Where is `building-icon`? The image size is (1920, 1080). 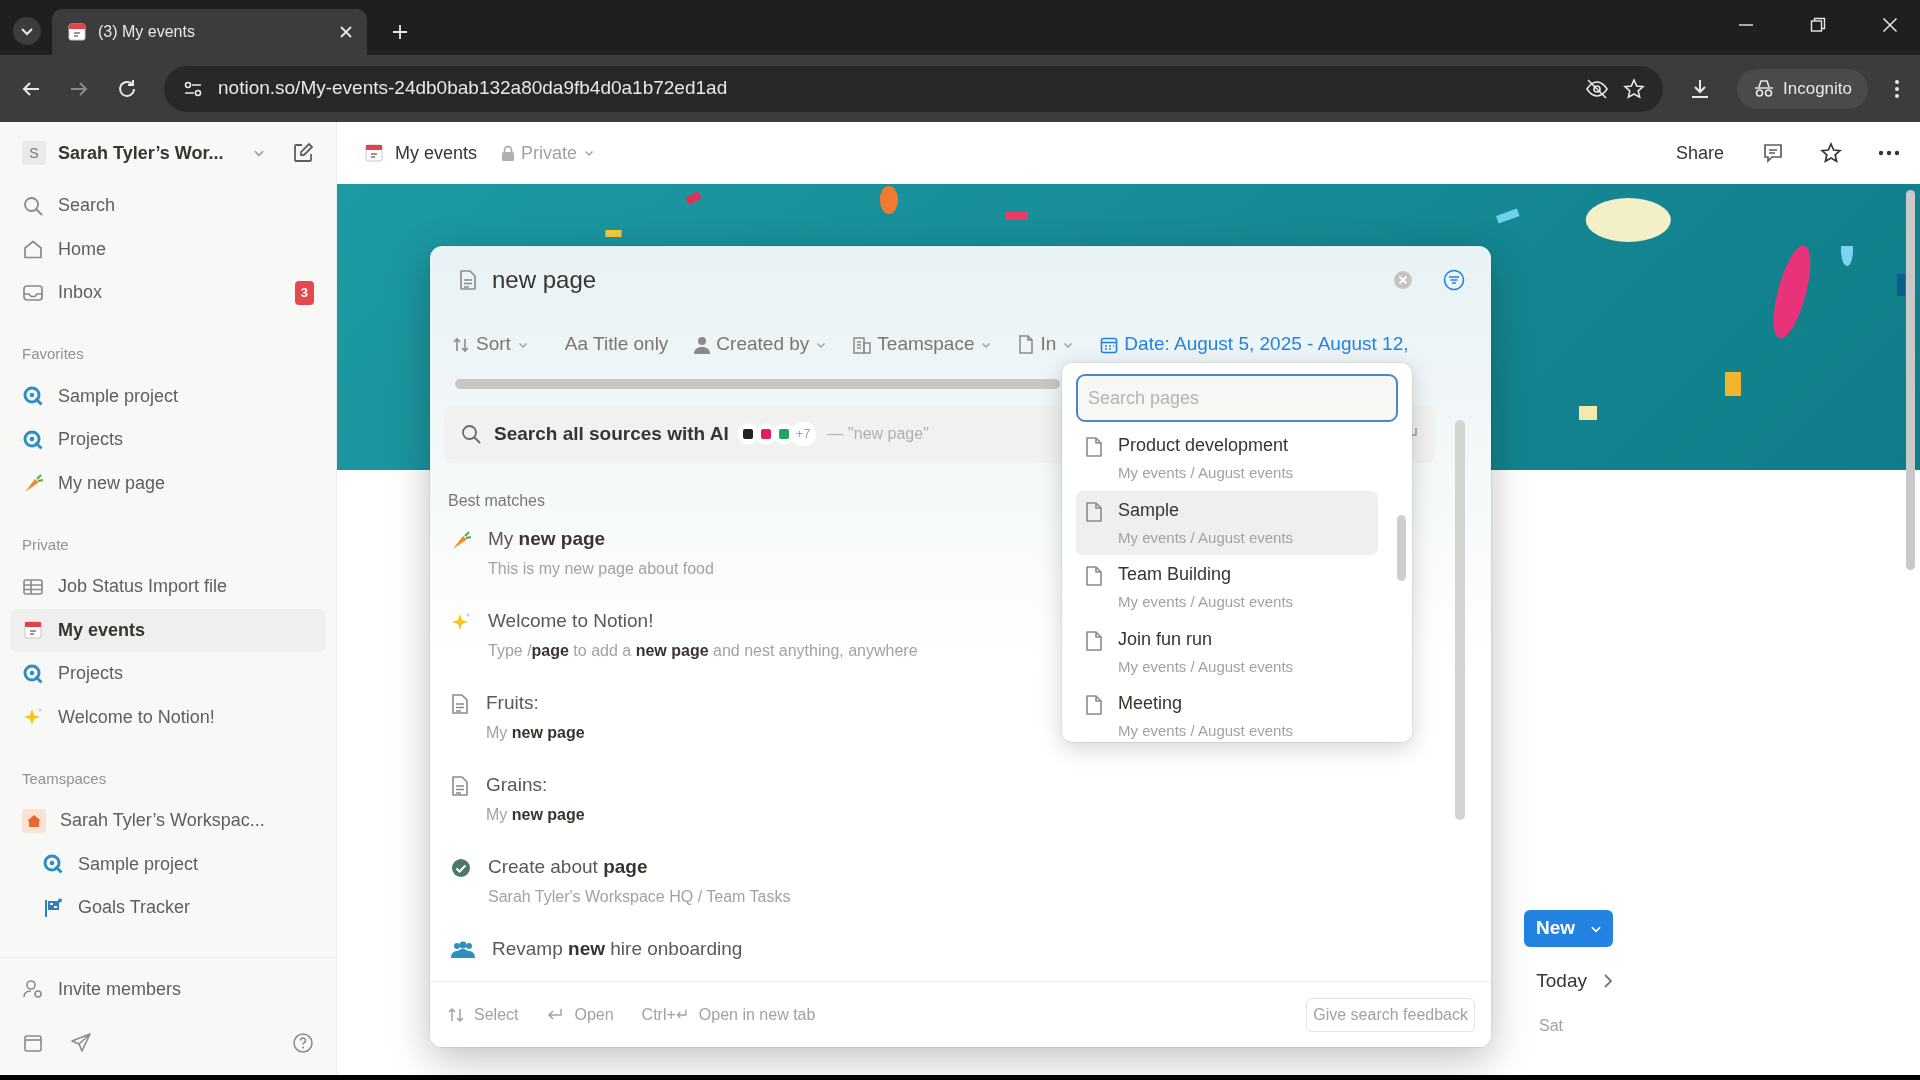 building-icon is located at coordinates (862, 344).